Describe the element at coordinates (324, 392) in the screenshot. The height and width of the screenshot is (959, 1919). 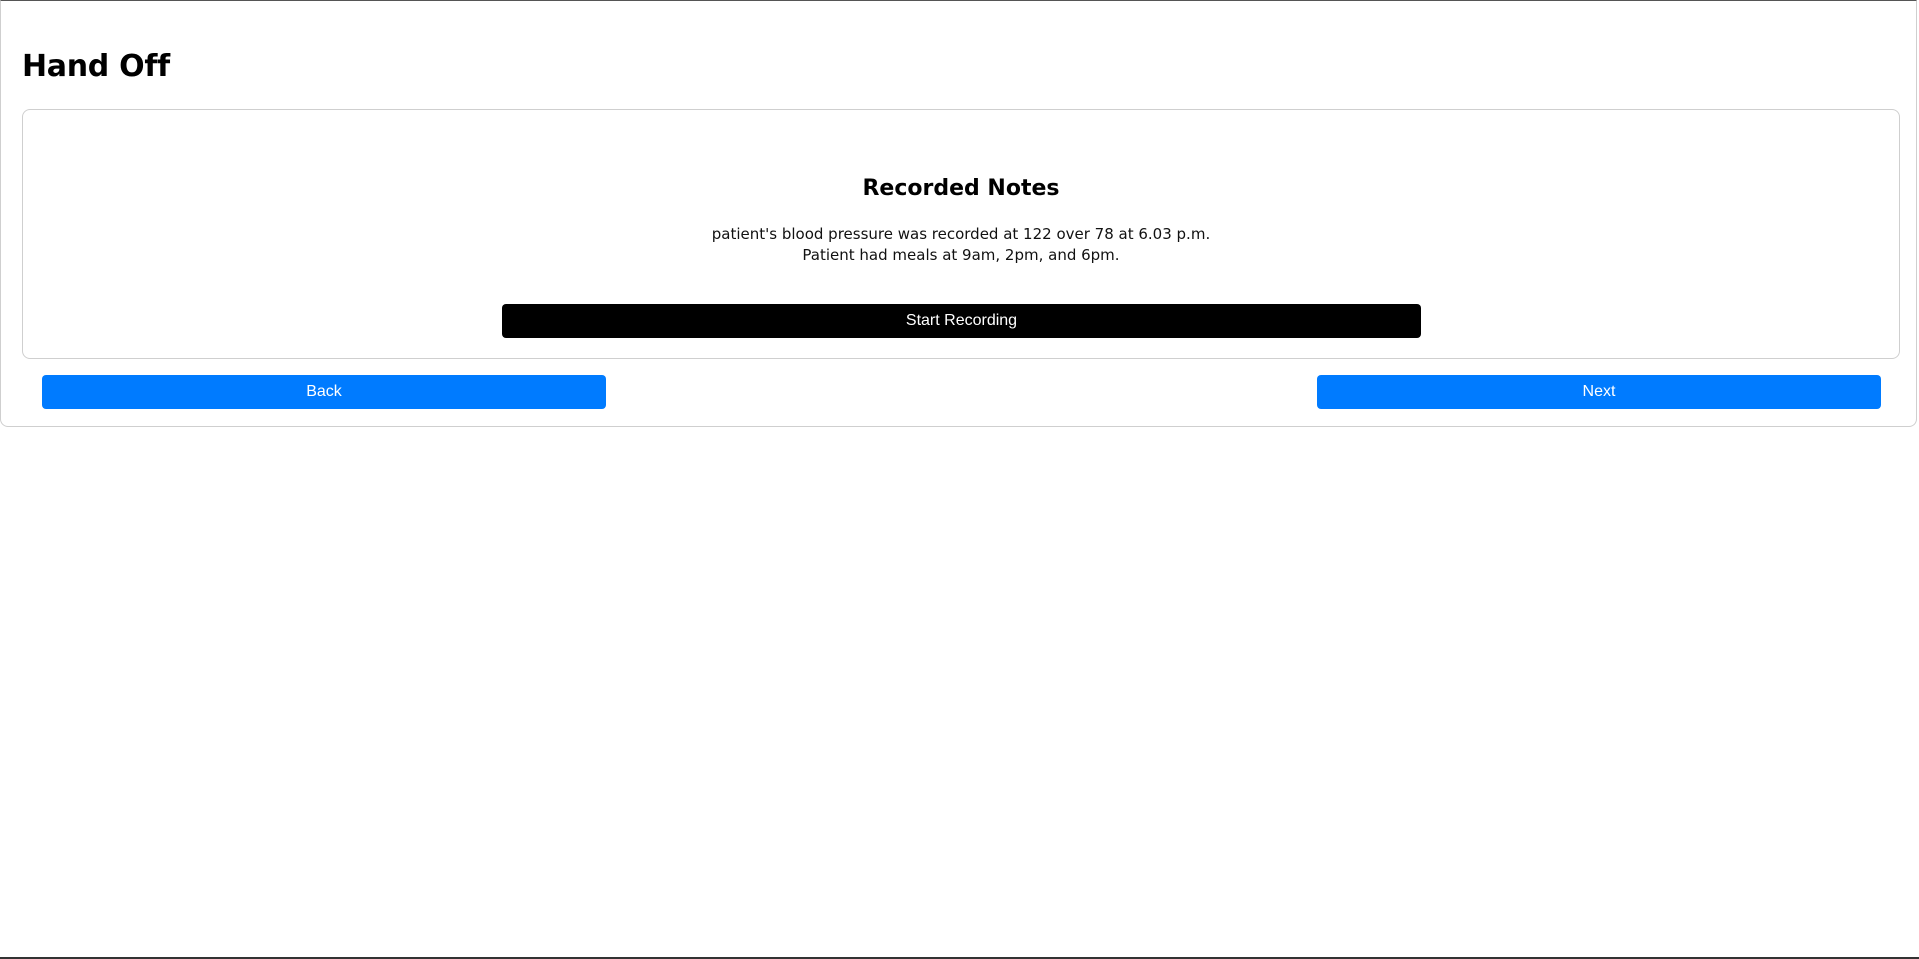
I see `back-button: Back` at that location.